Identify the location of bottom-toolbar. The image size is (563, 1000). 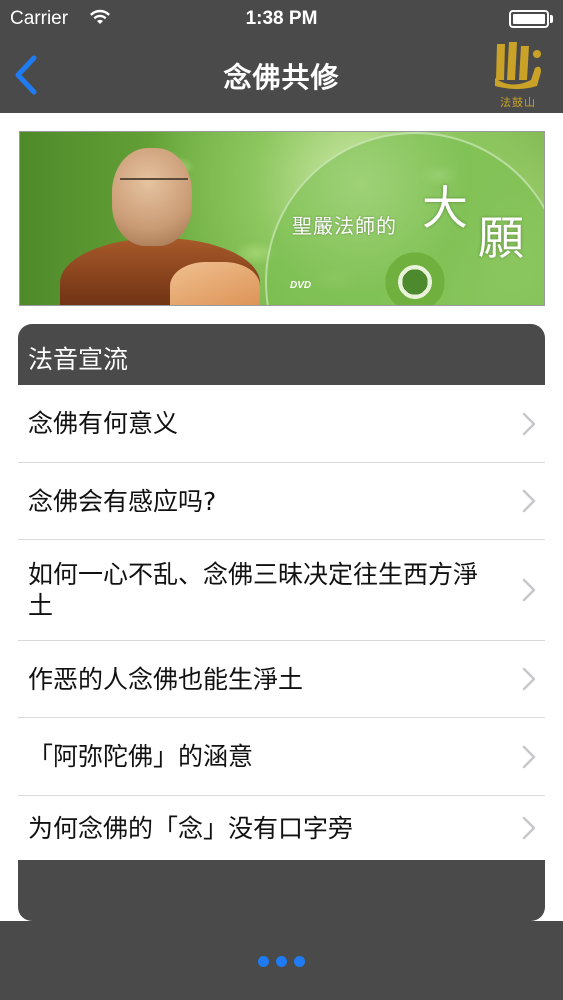
(281, 960).